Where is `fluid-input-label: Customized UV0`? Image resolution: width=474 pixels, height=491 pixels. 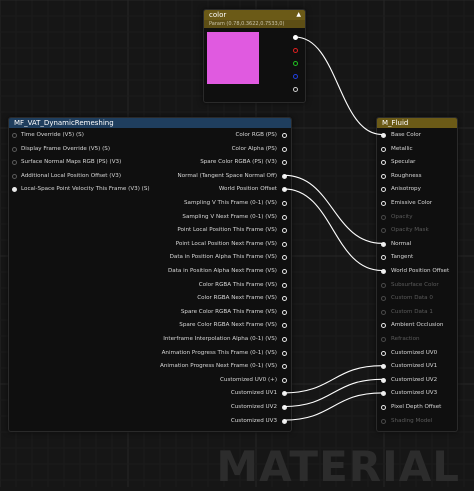 fluid-input-label: Customized UV0 is located at coordinates (414, 352).